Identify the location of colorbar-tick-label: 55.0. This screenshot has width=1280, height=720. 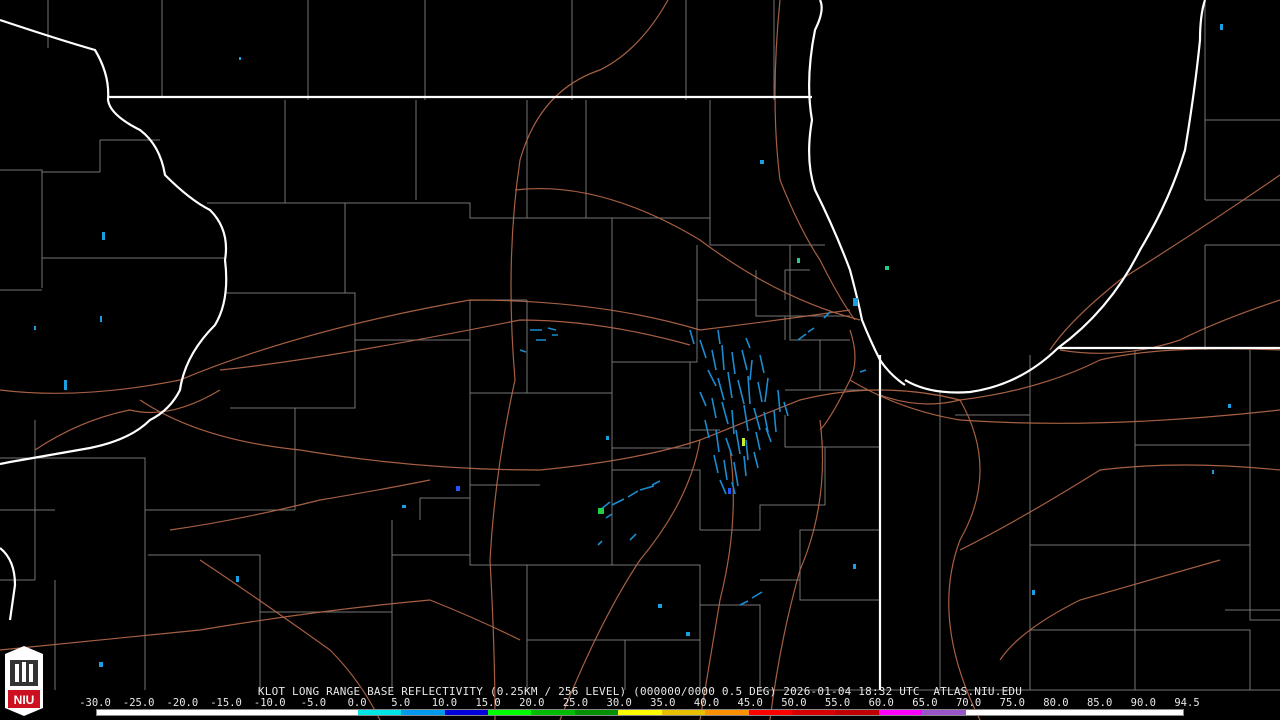
(837, 703).